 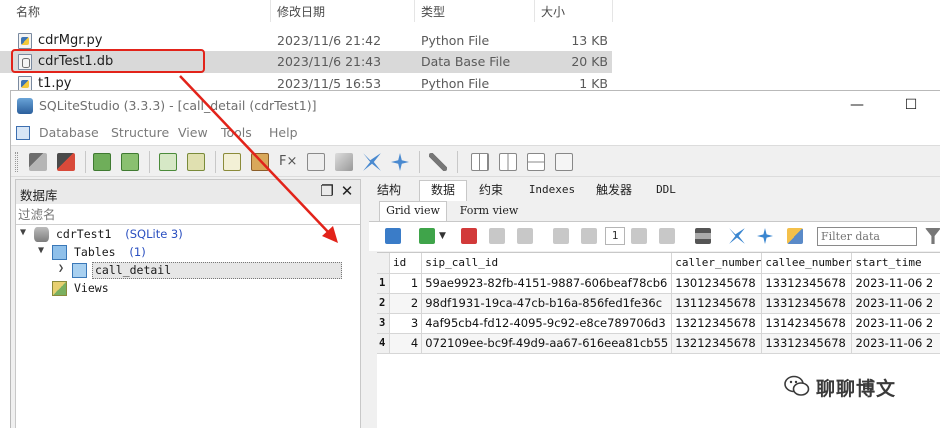 I want to click on menu-tools: Tools, so click(x=236, y=132).